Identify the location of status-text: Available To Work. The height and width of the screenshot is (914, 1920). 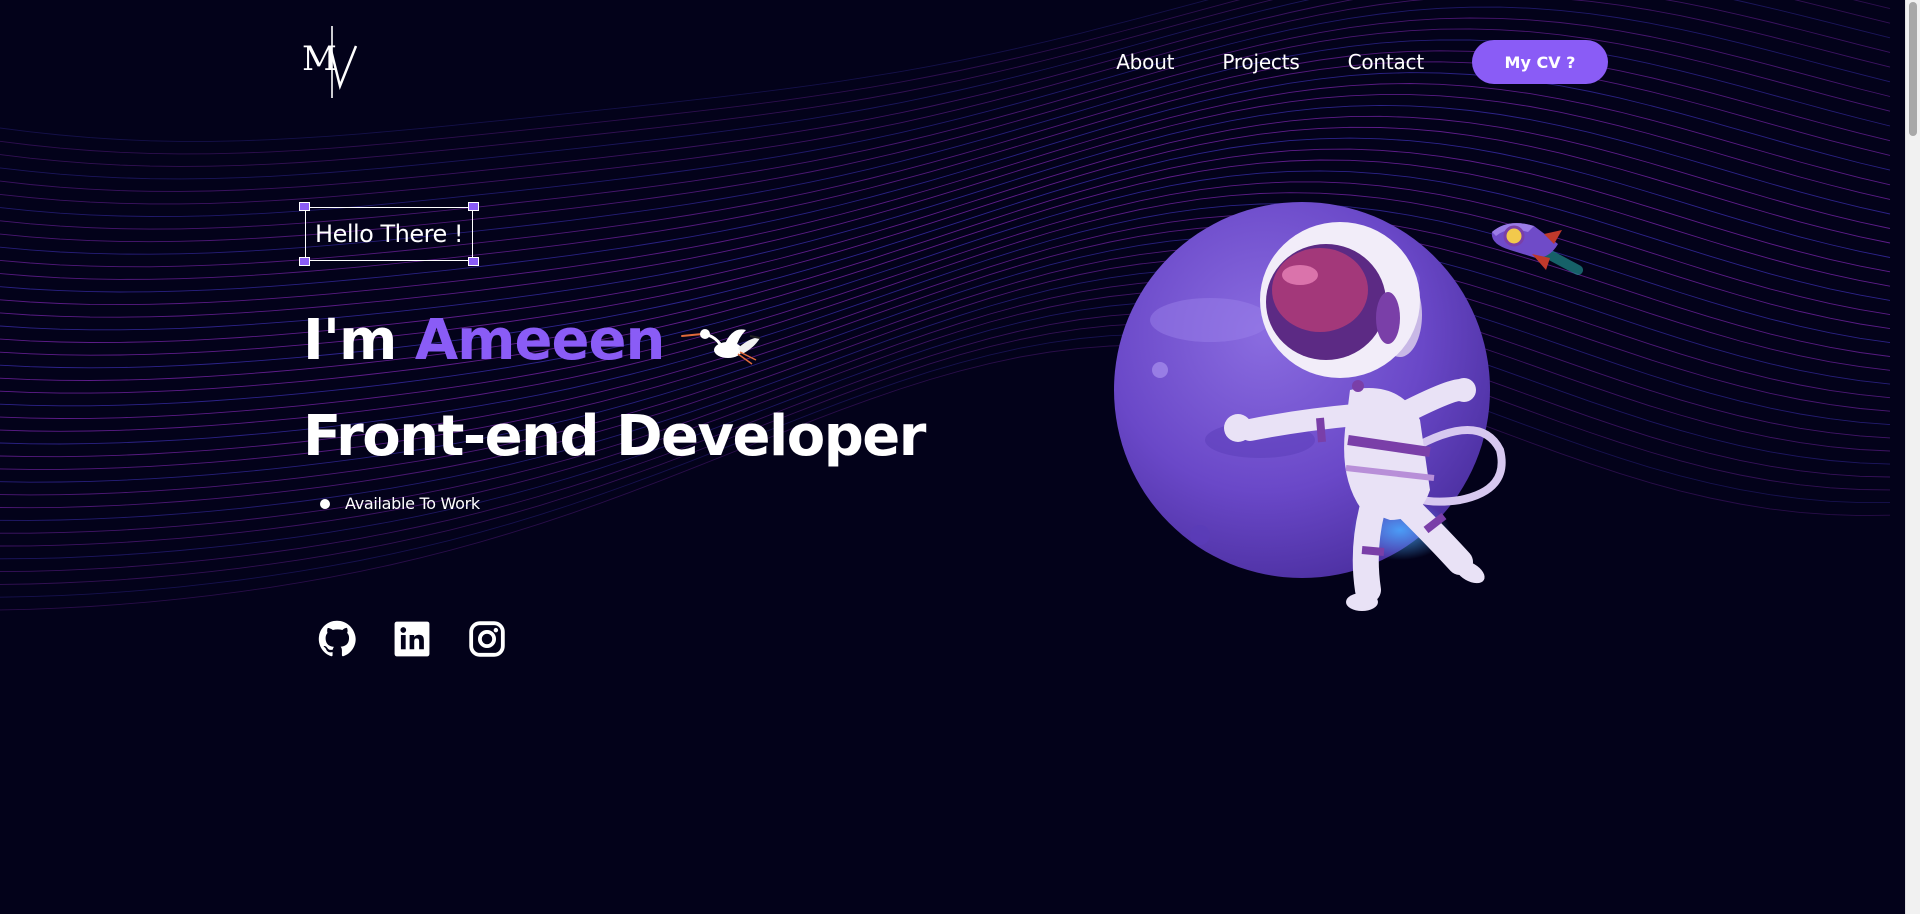
(412, 503).